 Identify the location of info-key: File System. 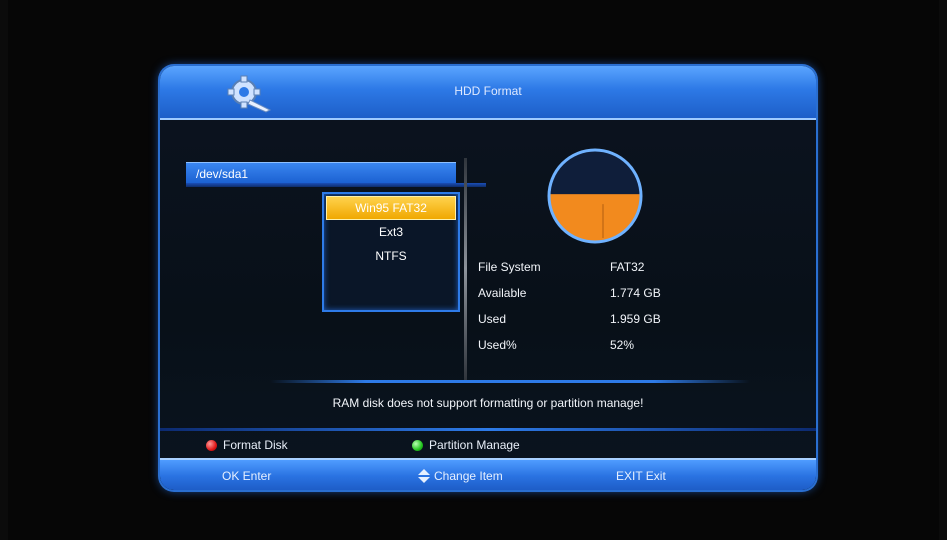
(509, 267).